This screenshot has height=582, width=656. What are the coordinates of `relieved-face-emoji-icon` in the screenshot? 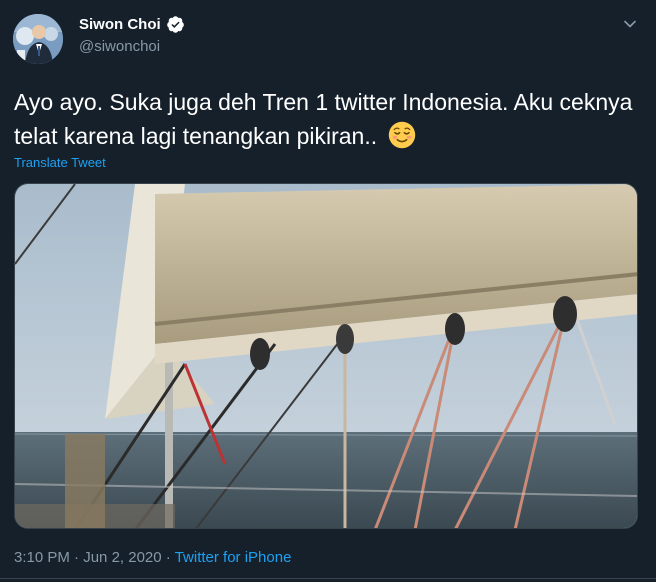 It's located at (401, 135).